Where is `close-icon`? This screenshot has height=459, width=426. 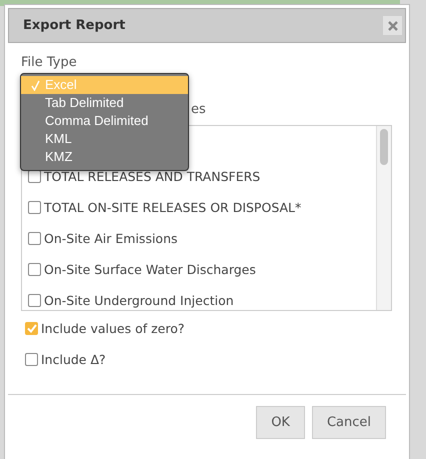 close-icon is located at coordinates (393, 25).